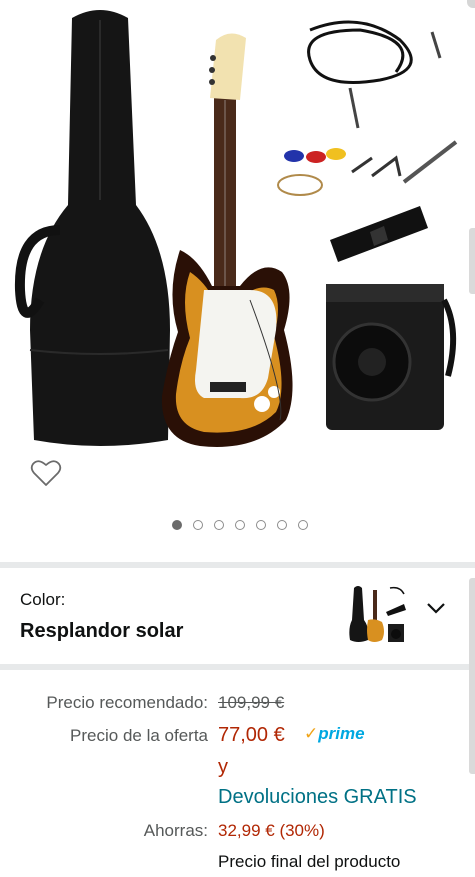 This screenshot has width=475, height=877. I want to click on prime-label: prime, so click(341, 733).